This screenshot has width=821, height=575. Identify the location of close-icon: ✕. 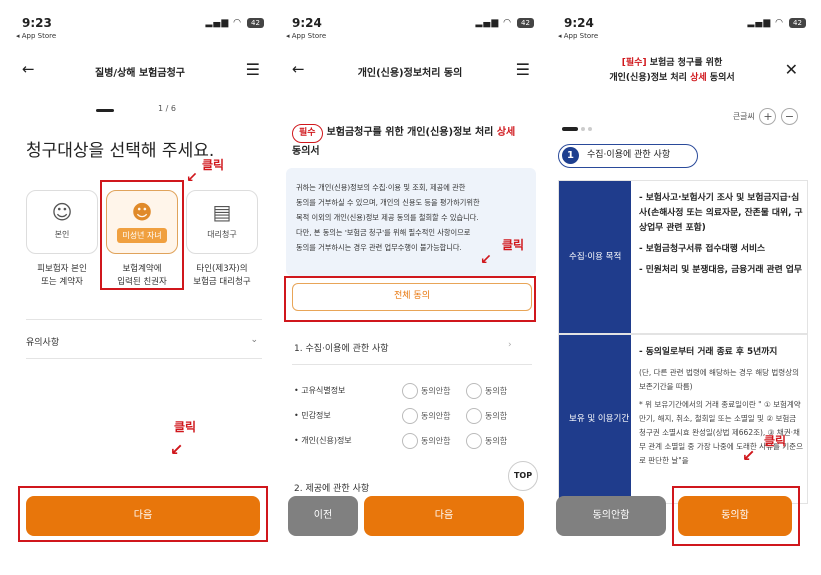
(791, 69).